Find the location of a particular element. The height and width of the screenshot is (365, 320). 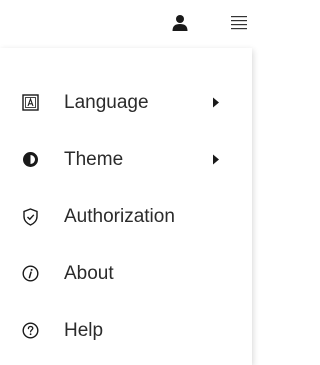

menu-item-language: Language is located at coordinates (126, 102).